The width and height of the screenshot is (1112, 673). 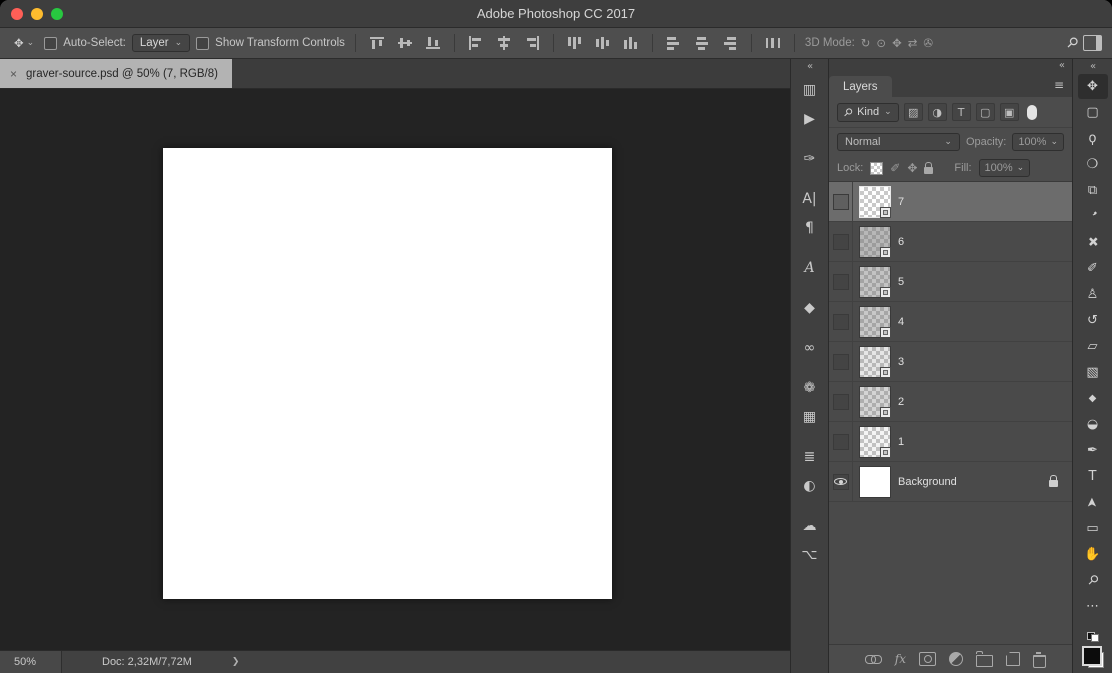 What do you see at coordinates (377, 43) in the screenshot?
I see `align-top-edges-icon` at bounding box center [377, 43].